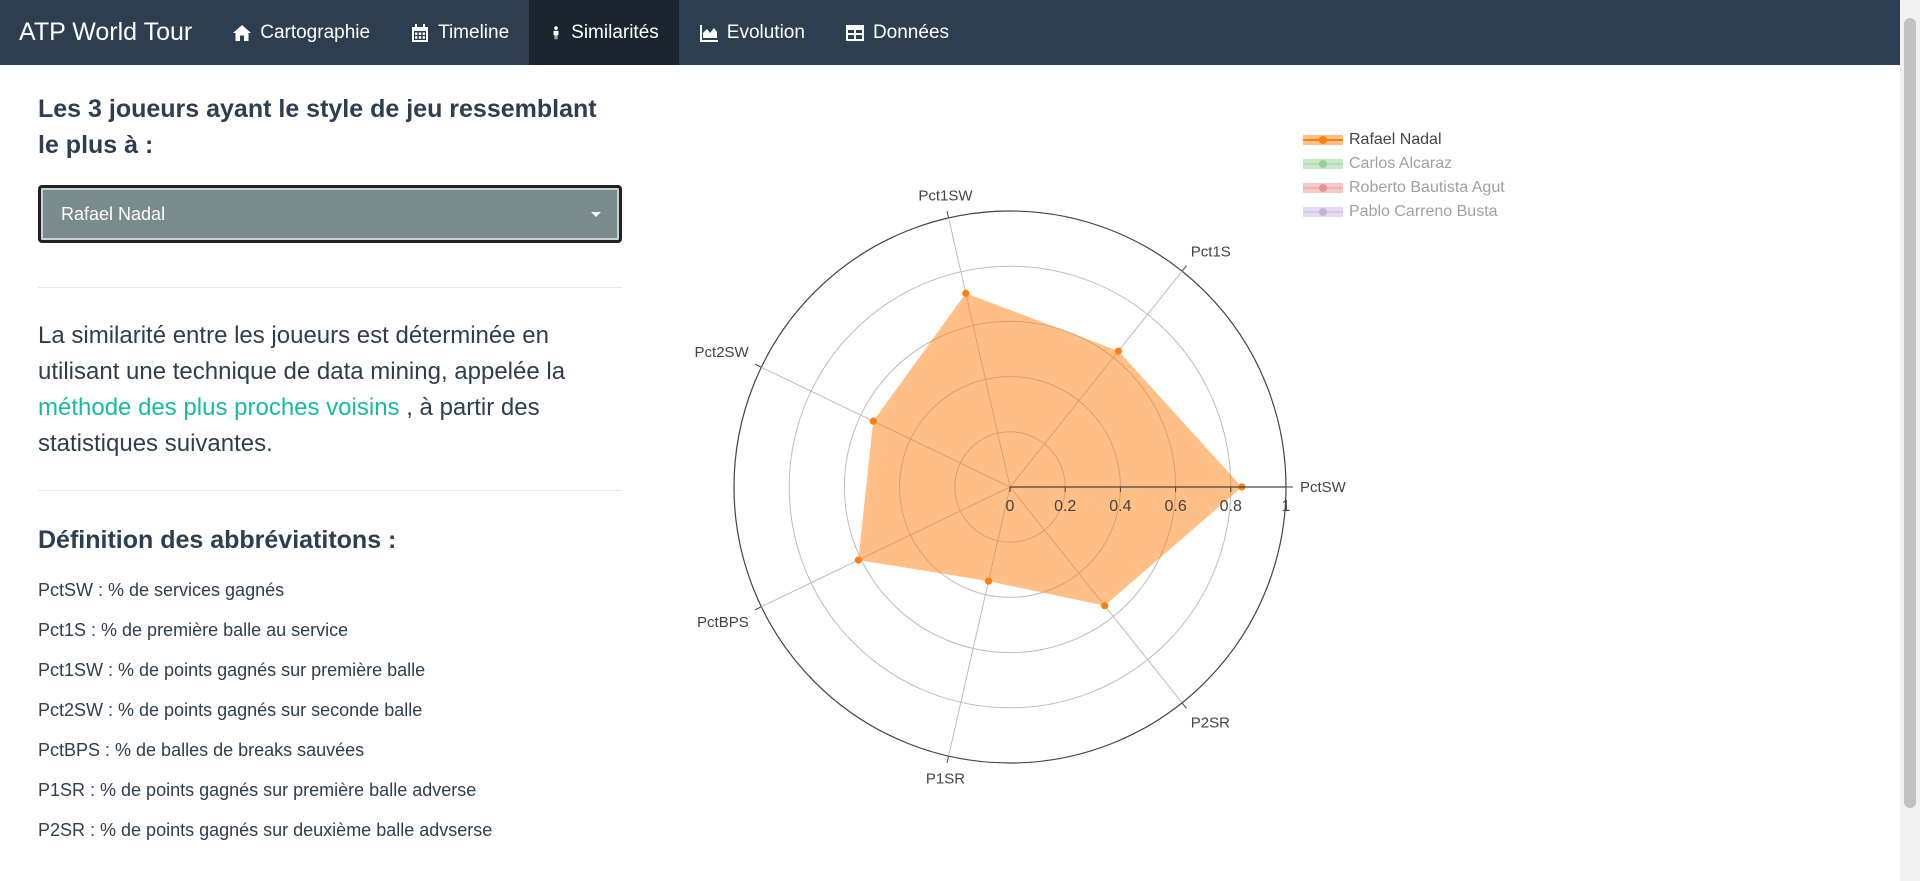 Image resolution: width=1920 pixels, height=881 pixels. I want to click on navbar-brand: ATP World Tour, so click(106, 32).